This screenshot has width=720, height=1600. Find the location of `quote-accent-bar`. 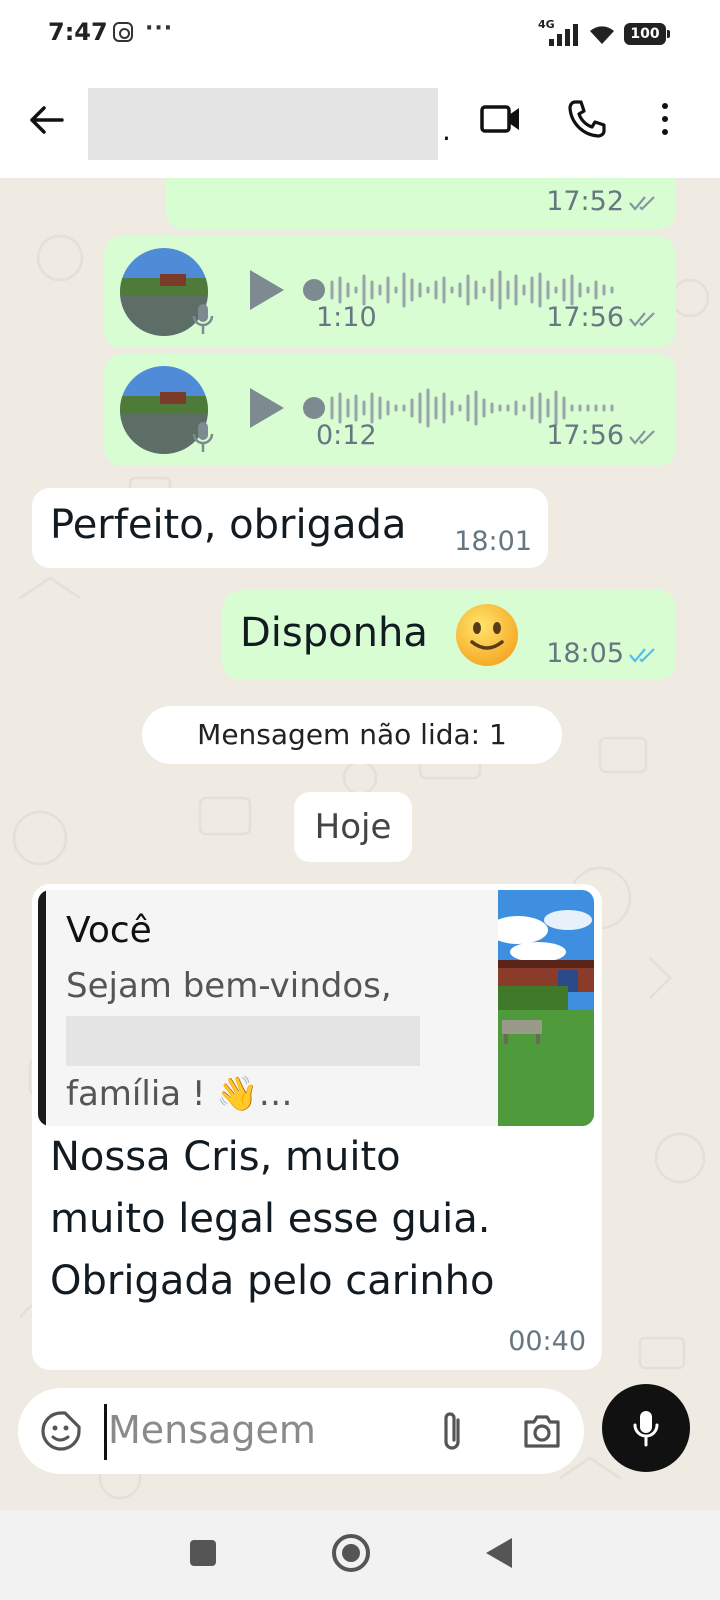

quote-accent-bar is located at coordinates (42, 1008).